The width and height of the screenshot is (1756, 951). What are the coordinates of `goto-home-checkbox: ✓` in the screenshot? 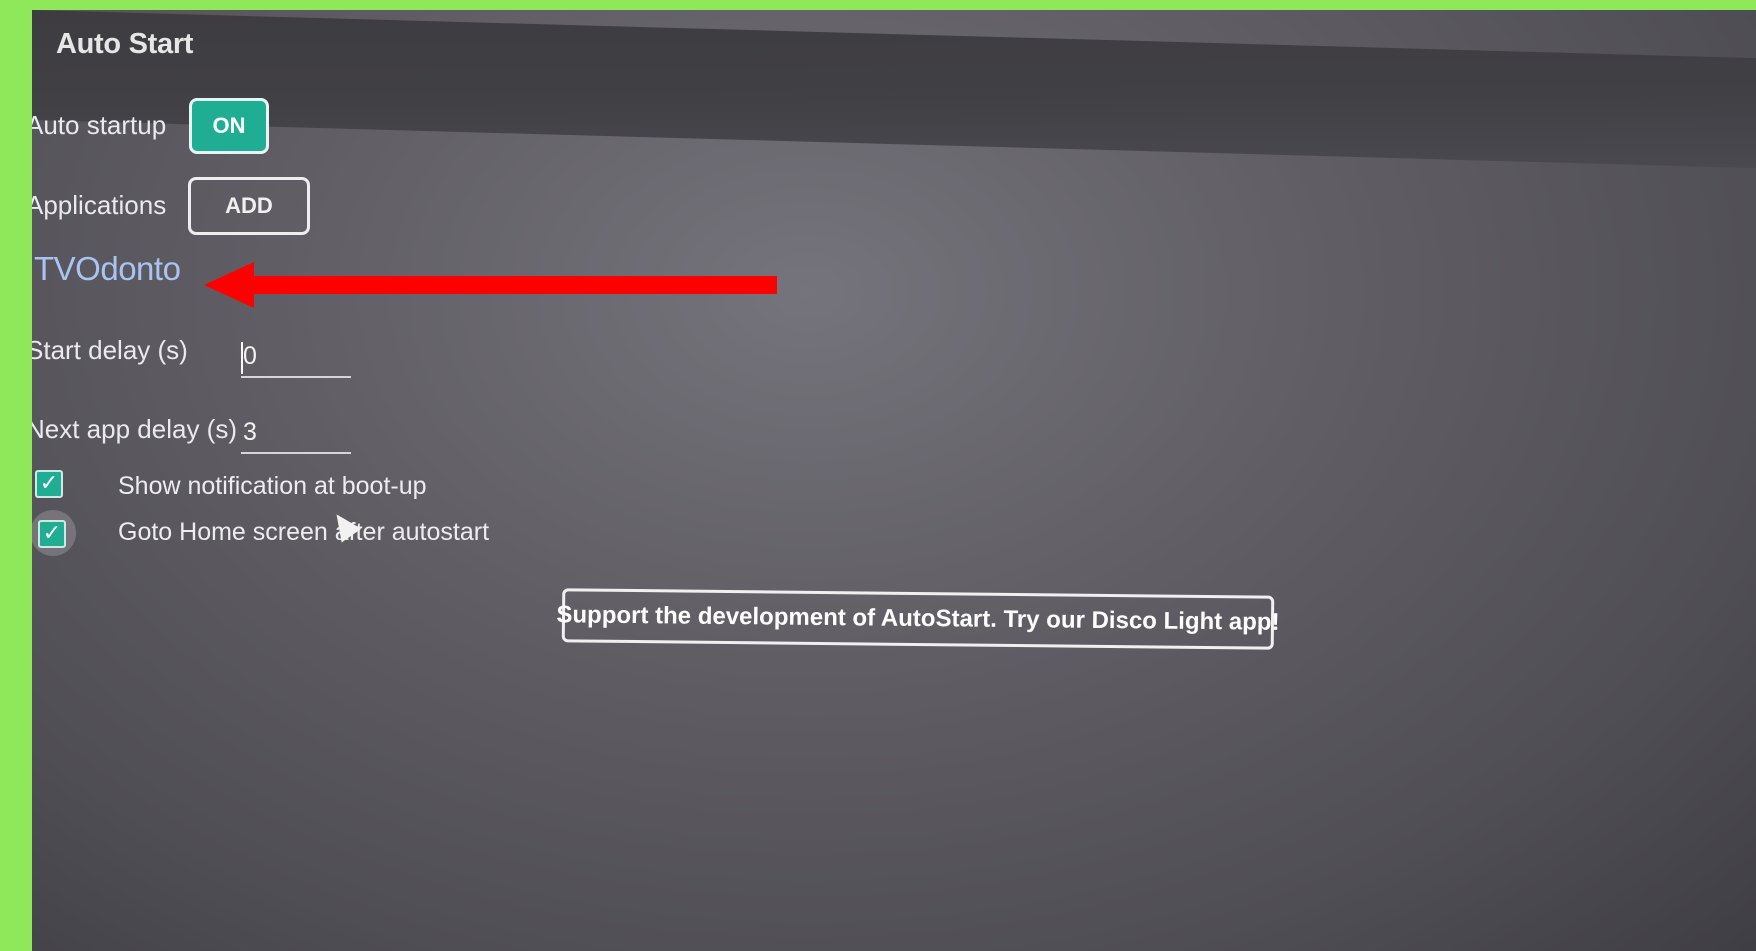 It's located at (52, 534).